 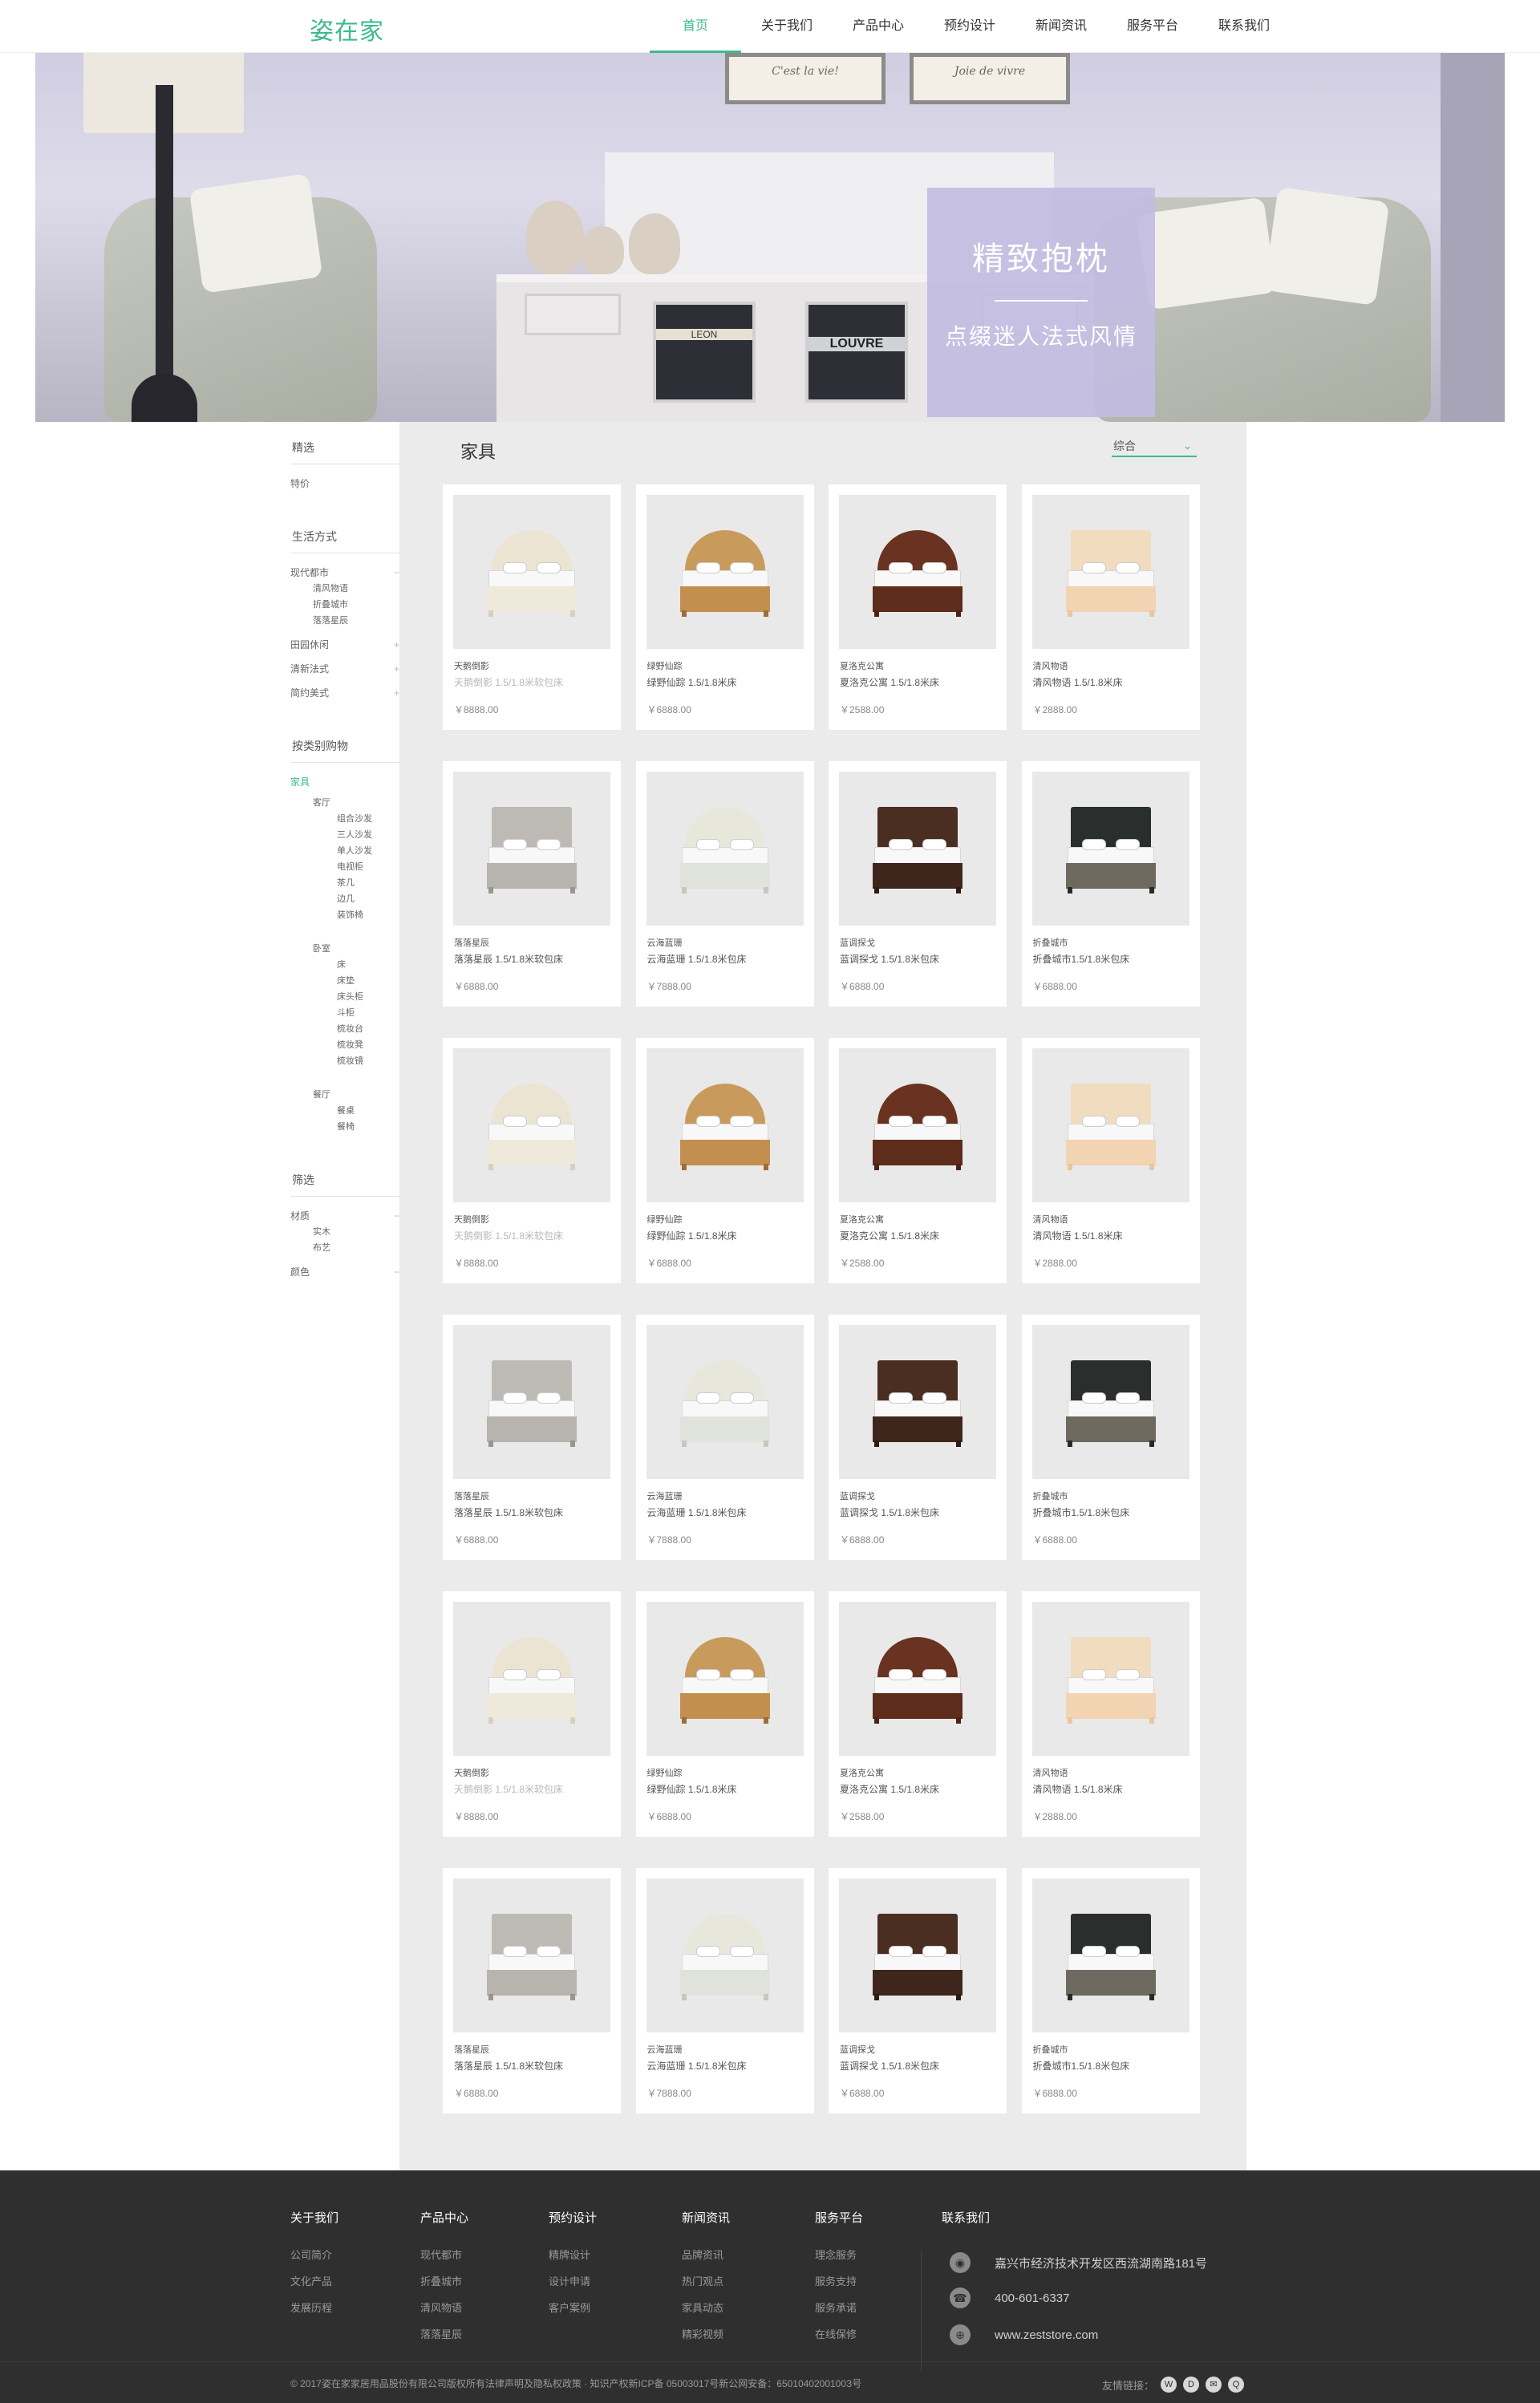 I want to click on logo: 姿在家, so click(x=347, y=29).